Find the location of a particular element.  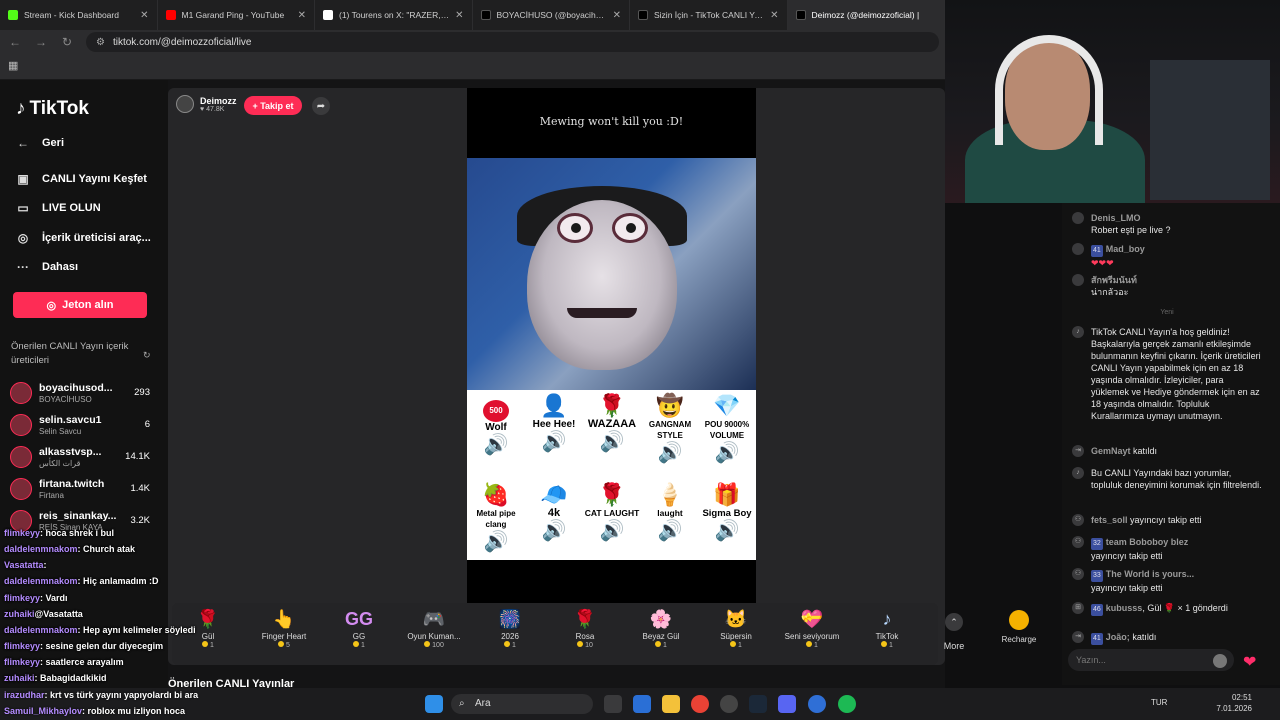

browser-tab: BOYACİHUSO (@boyacihusod ✕ is located at coordinates (551, 15).